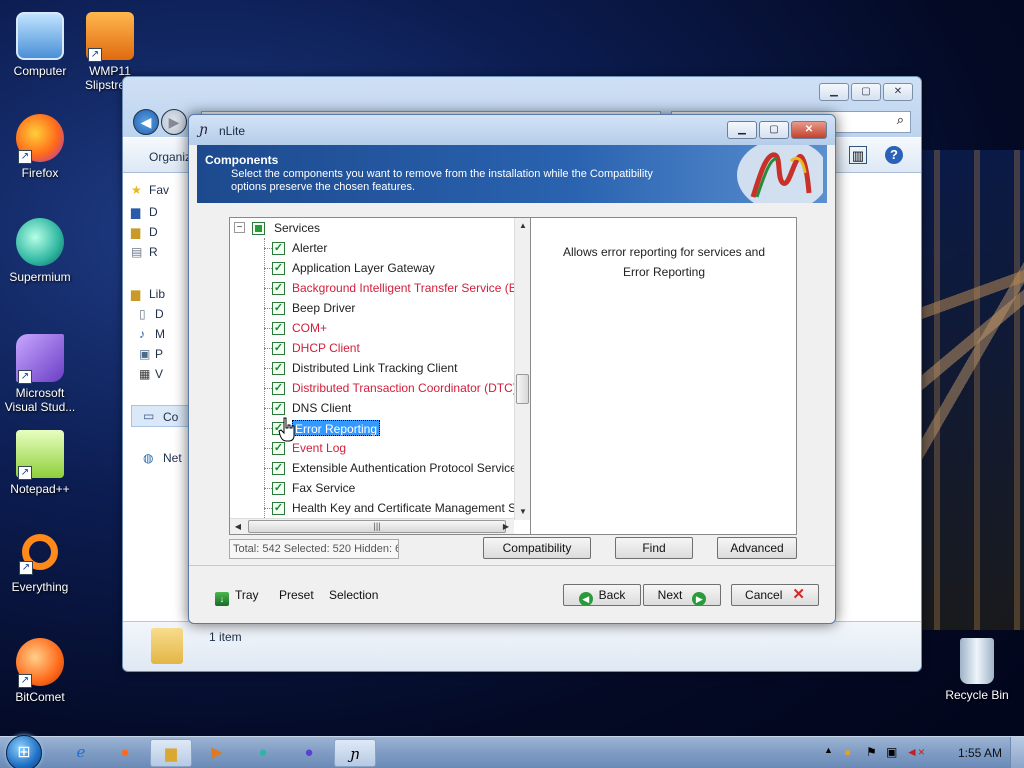  Describe the element at coordinates (871, 752) in the screenshot. I see `action-center-flag-icon: ⚑` at that location.